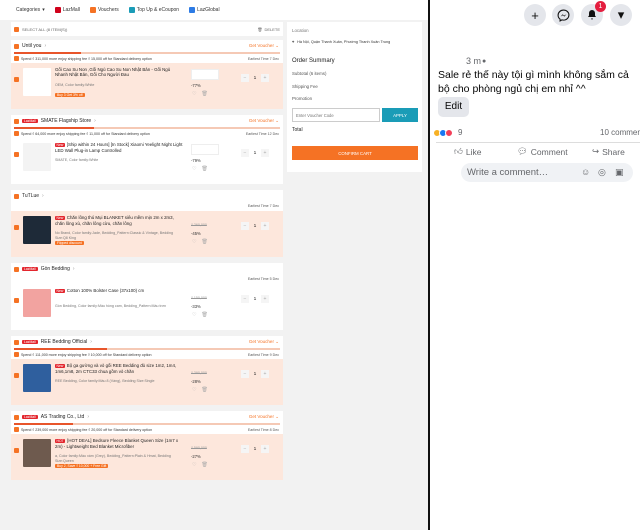 This screenshot has height=530, width=640. I want to click on emoji-icon: ☺, so click(585, 172).